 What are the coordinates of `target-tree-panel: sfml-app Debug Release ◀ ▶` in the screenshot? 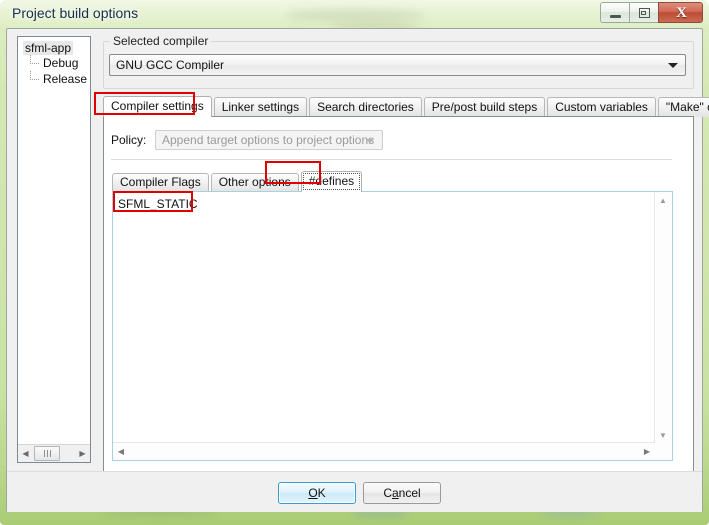 It's located at (54, 249).